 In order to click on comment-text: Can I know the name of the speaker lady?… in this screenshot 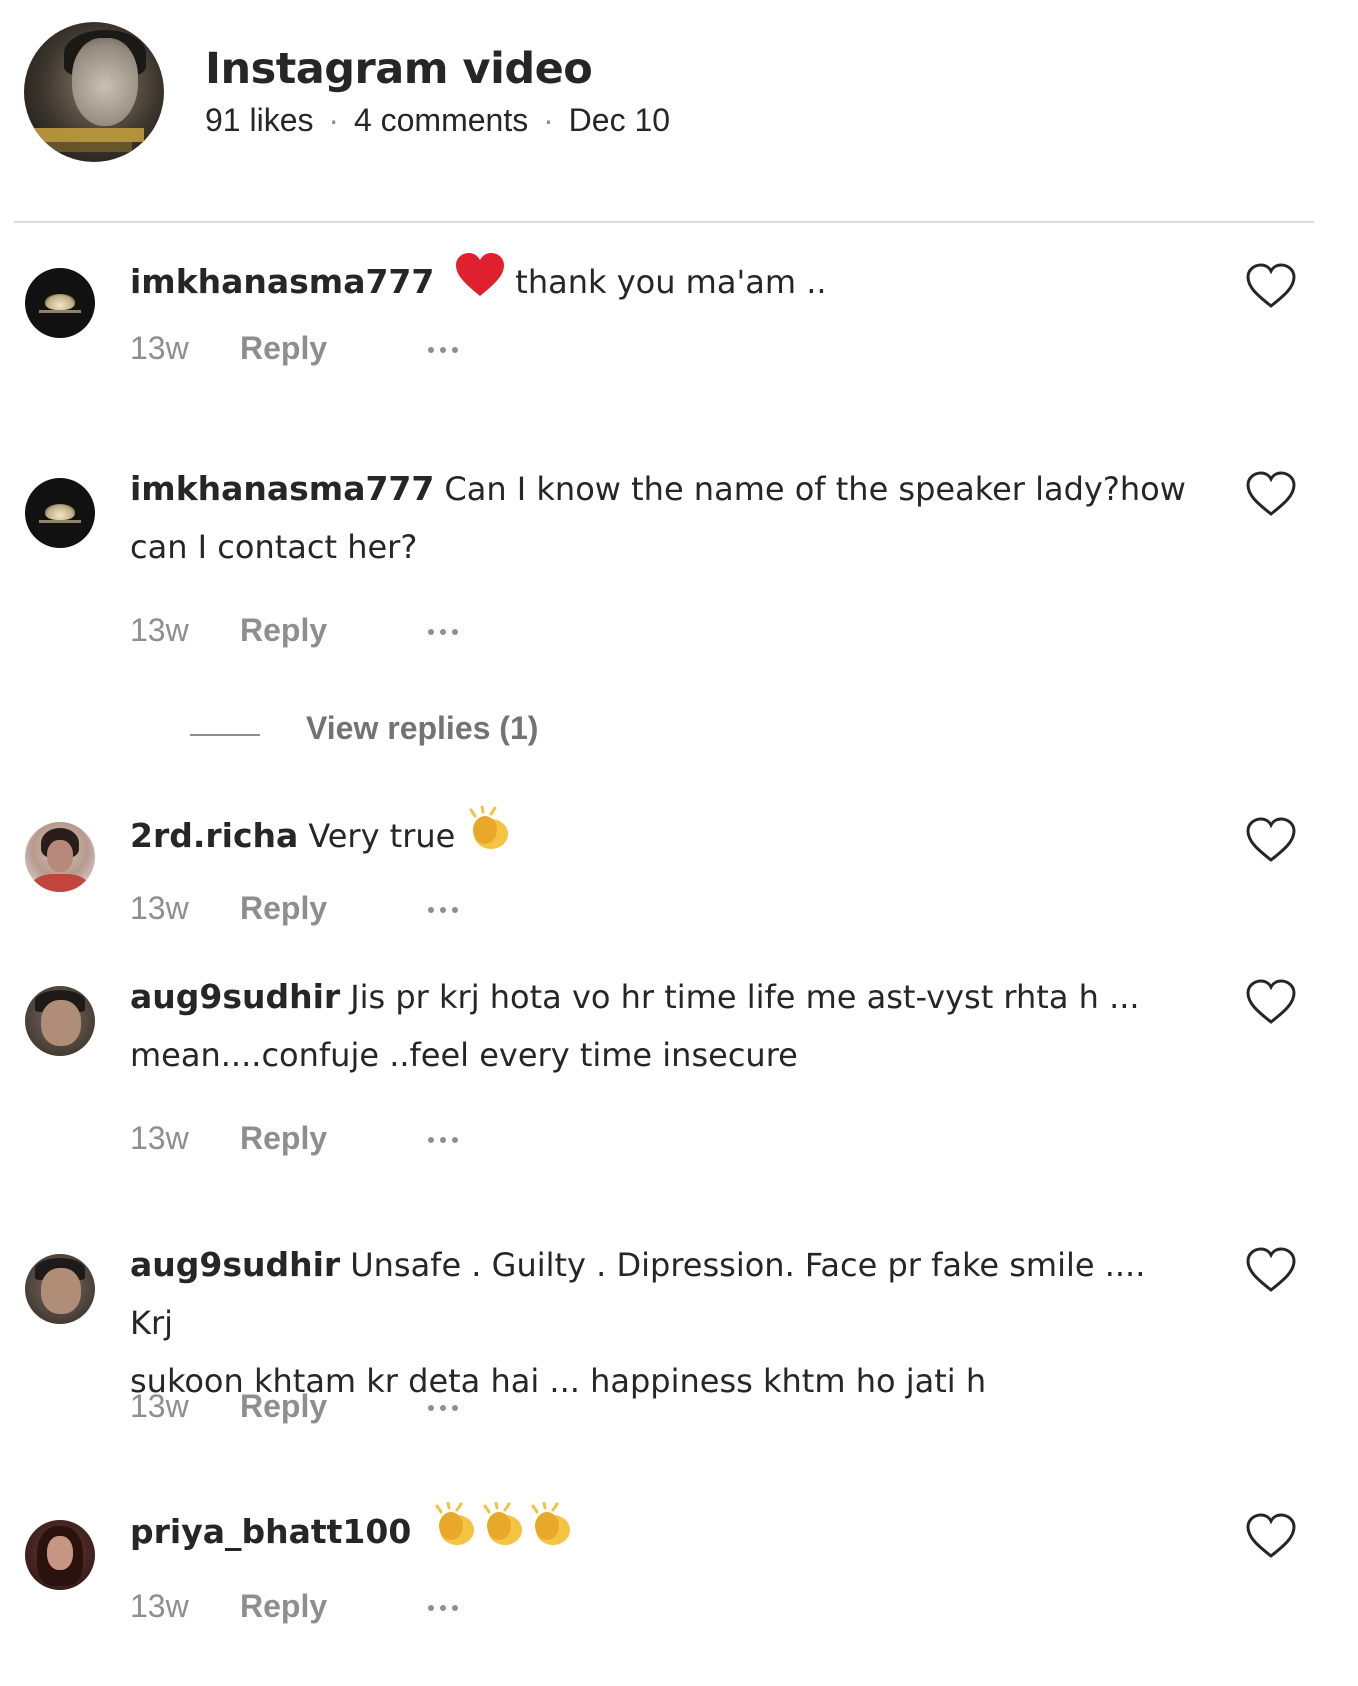, I will do `click(815, 489)`.